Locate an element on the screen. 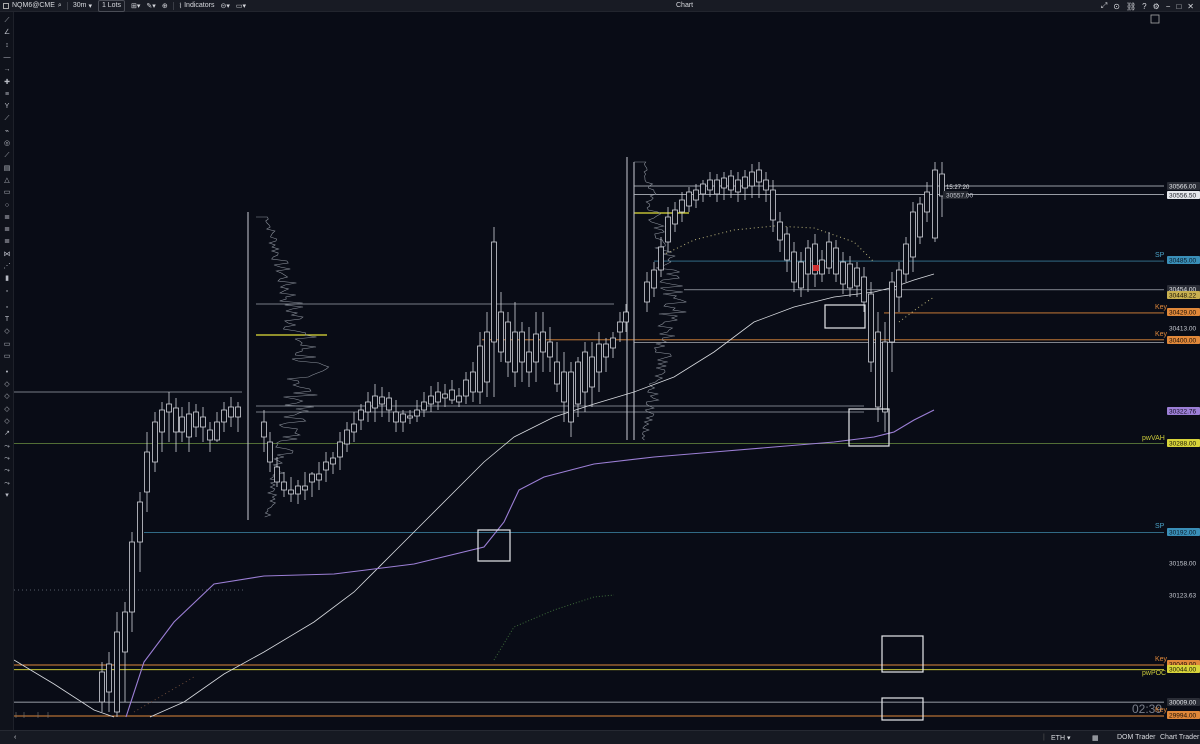 The width and height of the screenshot is (1200, 744). calendar-icon: ▦ is located at coordinates (1095, 738).